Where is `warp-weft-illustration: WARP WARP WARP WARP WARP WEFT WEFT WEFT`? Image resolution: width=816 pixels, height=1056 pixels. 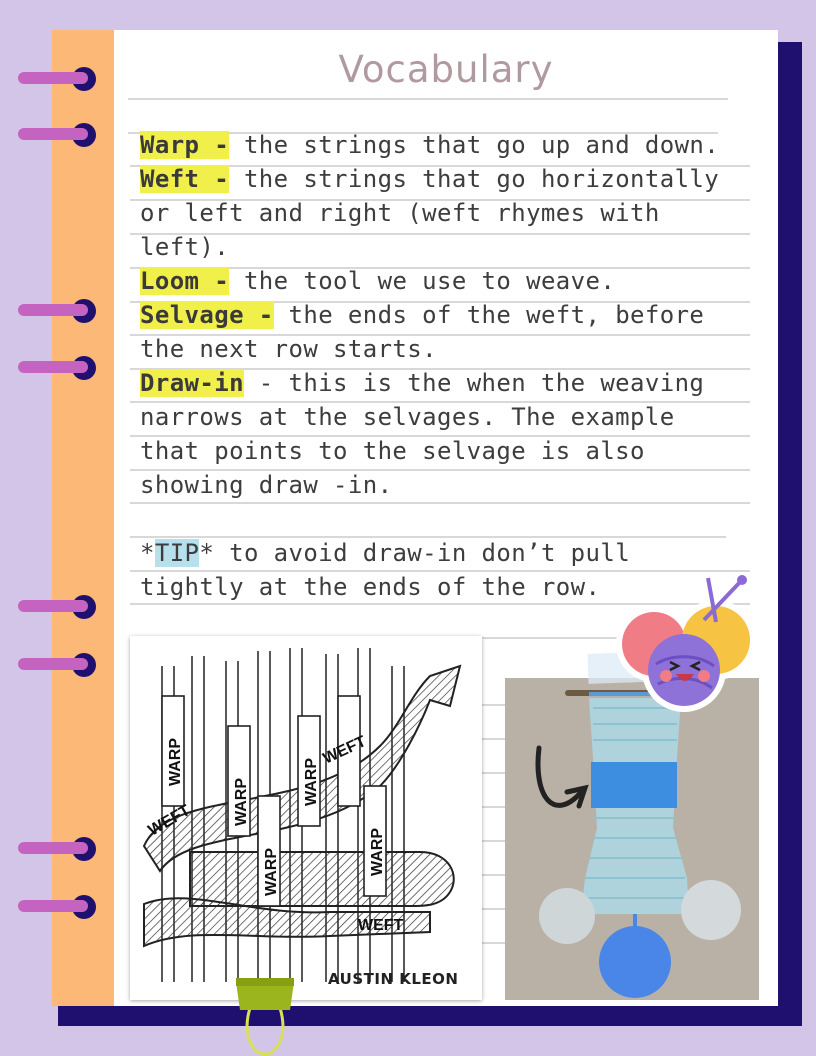 warp-weft-illustration: WARP WARP WARP WARP WARP WEFT WEFT WEFT is located at coordinates (302, 815).